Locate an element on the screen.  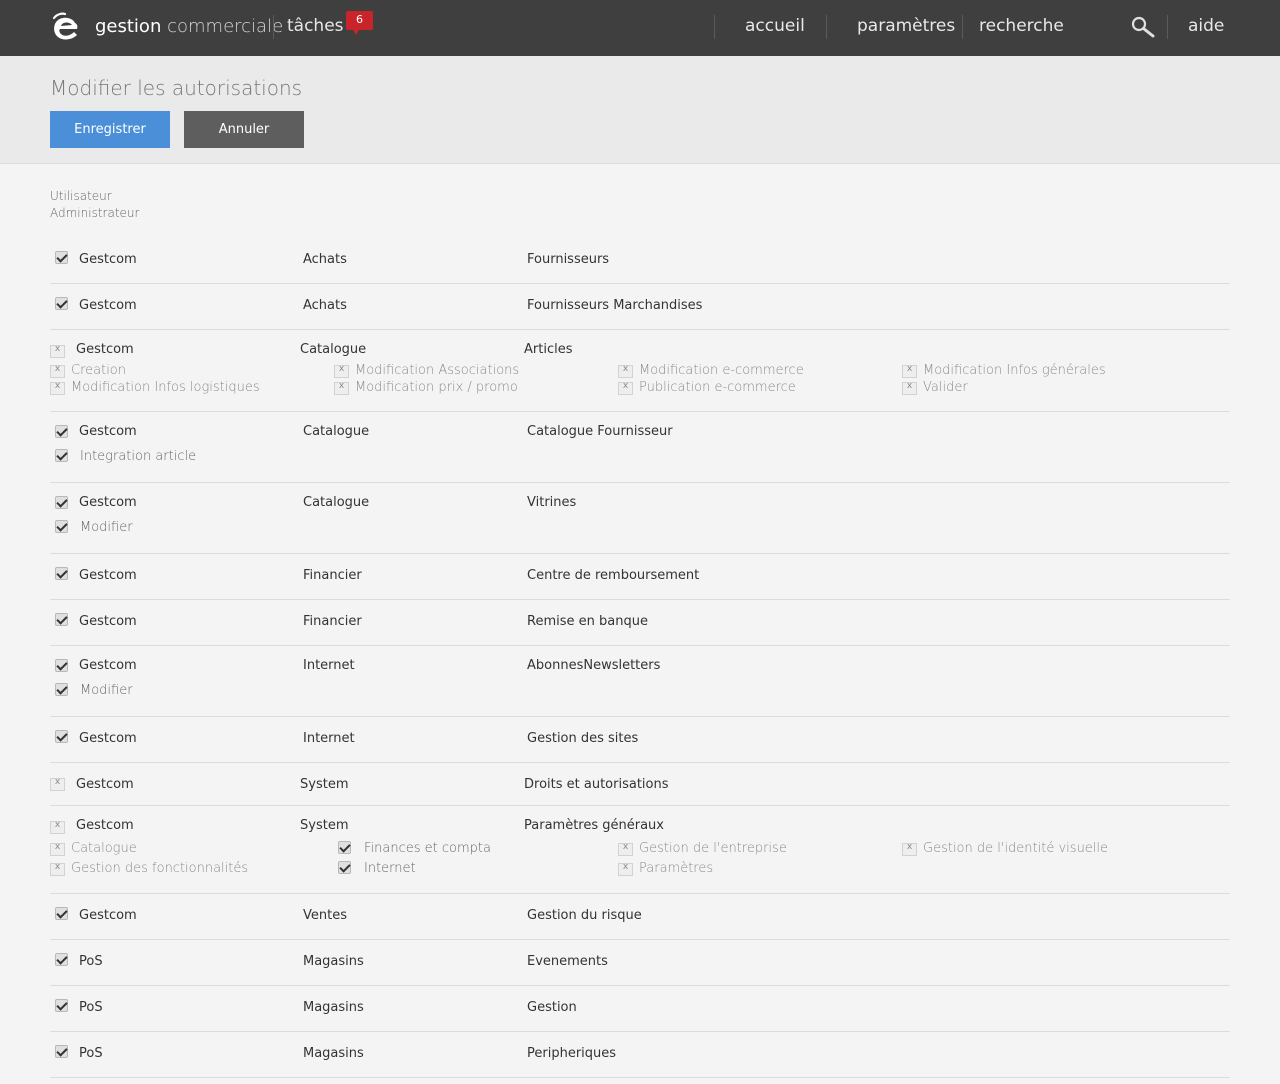
permission-module: Catalogue is located at coordinates (336, 502).